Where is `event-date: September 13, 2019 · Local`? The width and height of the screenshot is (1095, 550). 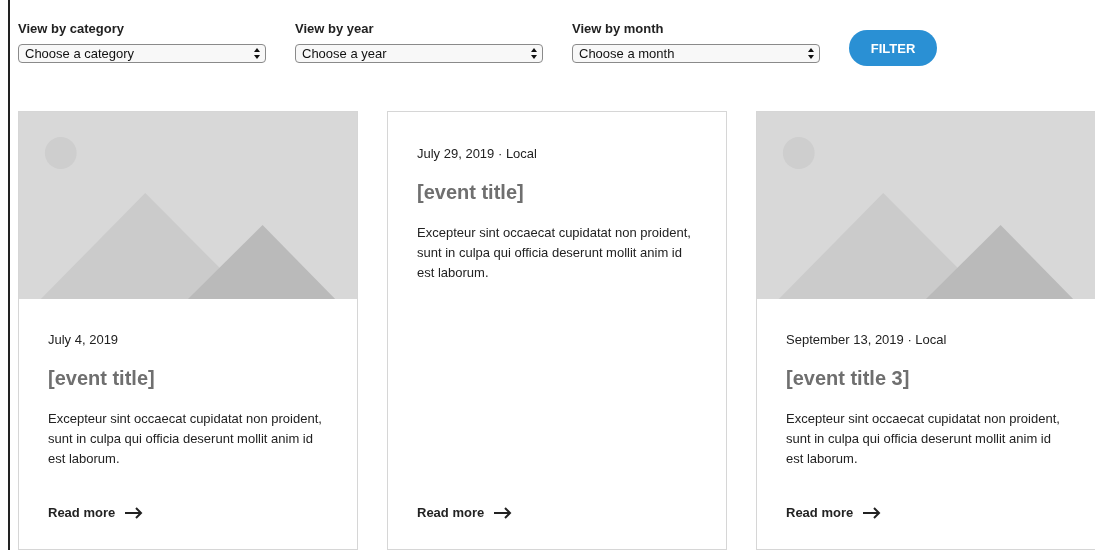
event-date: September 13, 2019 · Local is located at coordinates (867, 339).